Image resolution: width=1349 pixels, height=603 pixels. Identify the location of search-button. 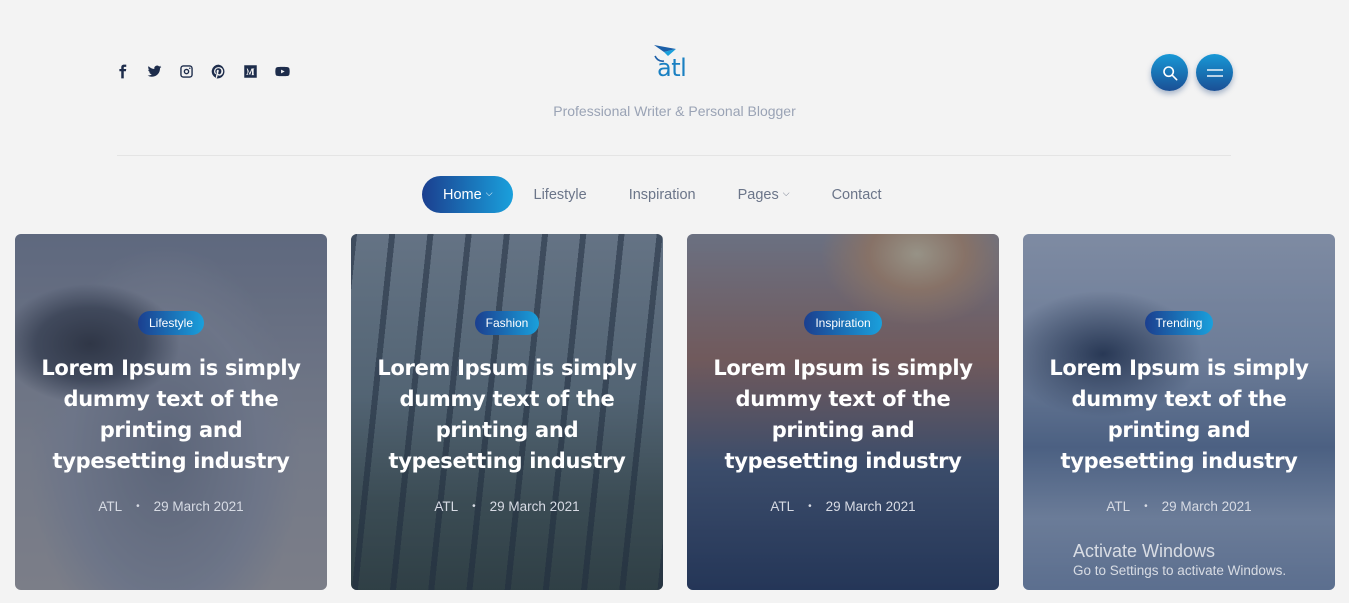
(1169, 72).